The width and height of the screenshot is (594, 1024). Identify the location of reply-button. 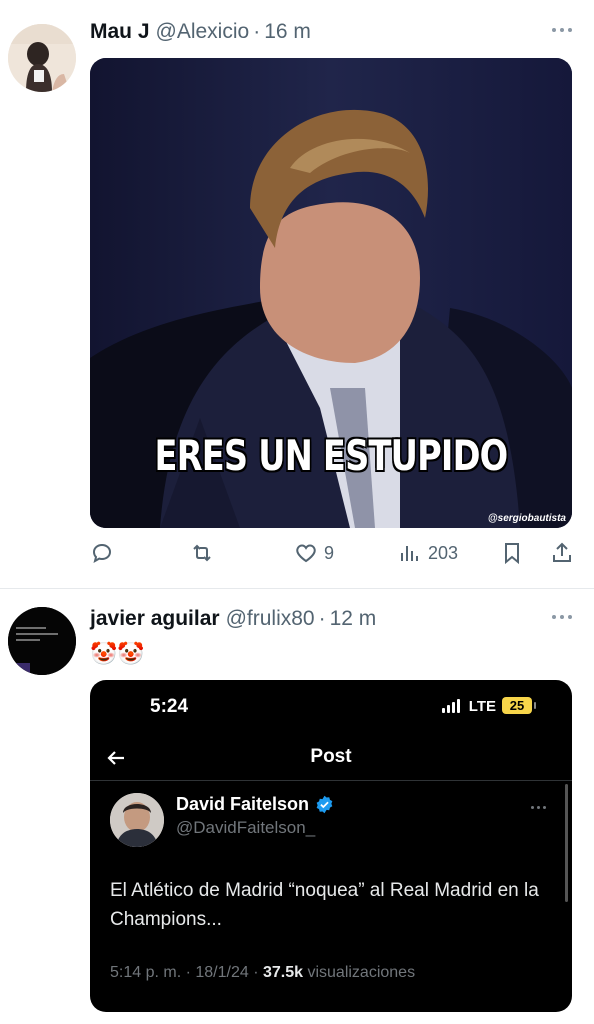
(105, 553).